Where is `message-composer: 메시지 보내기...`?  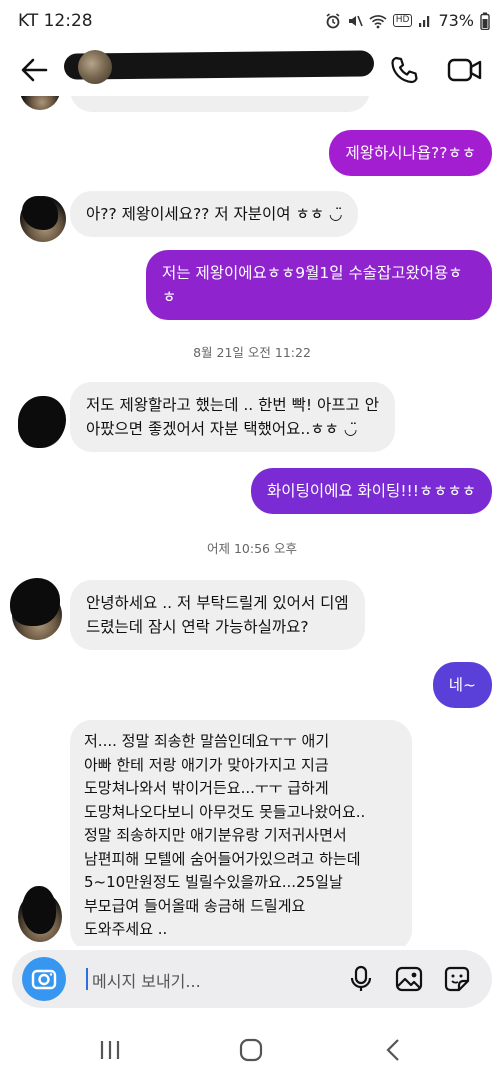
message-composer: 메시지 보내기... is located at coordinates (252, 979).